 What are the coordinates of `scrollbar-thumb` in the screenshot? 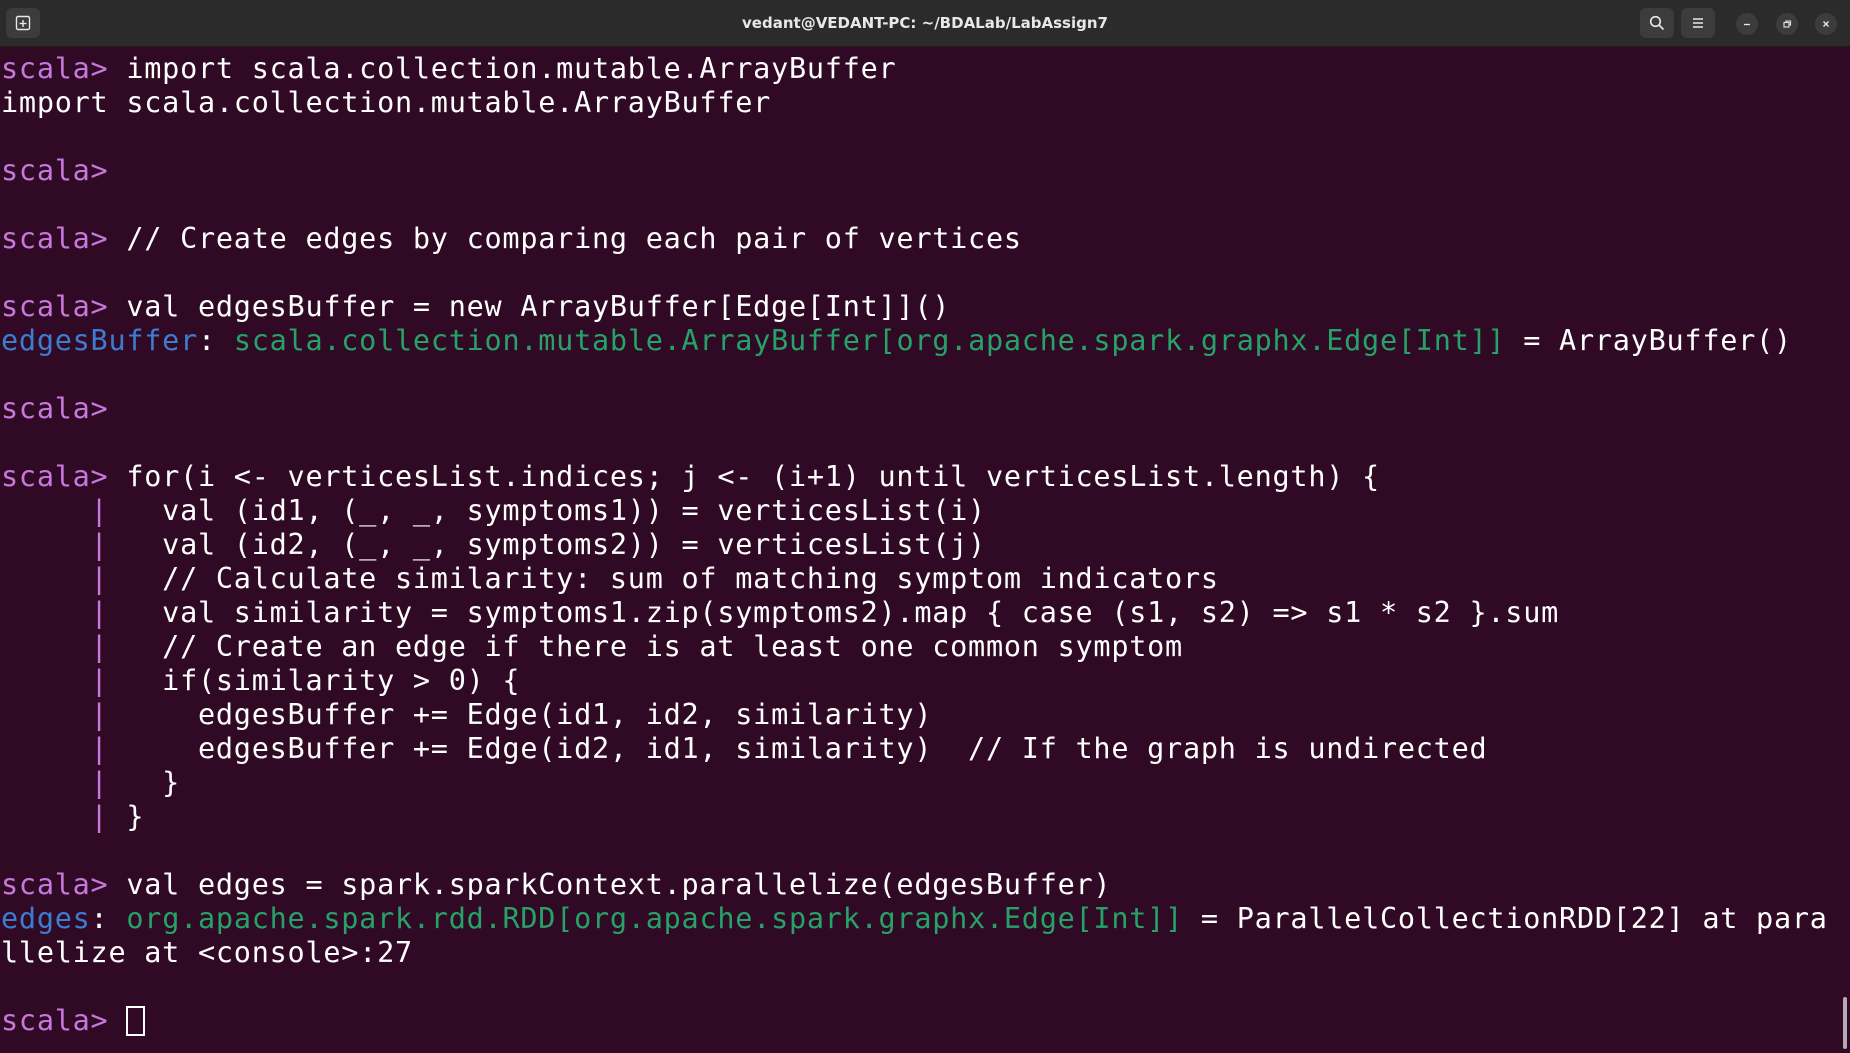 It's located at (1845, 1023).